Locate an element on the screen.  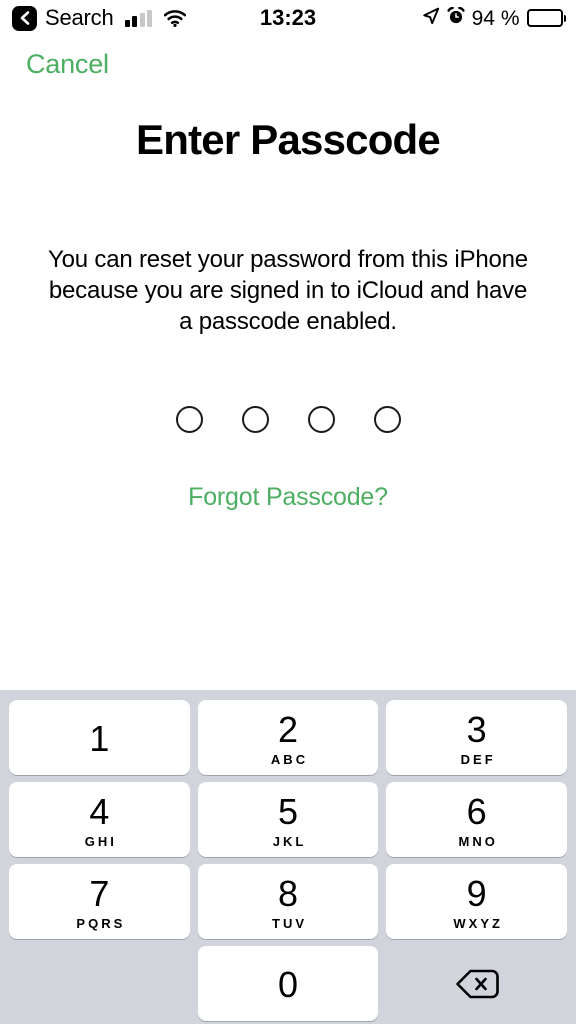
keypad-row: 1 2 ABC 3 DEF is located at coordinates (288, 737).